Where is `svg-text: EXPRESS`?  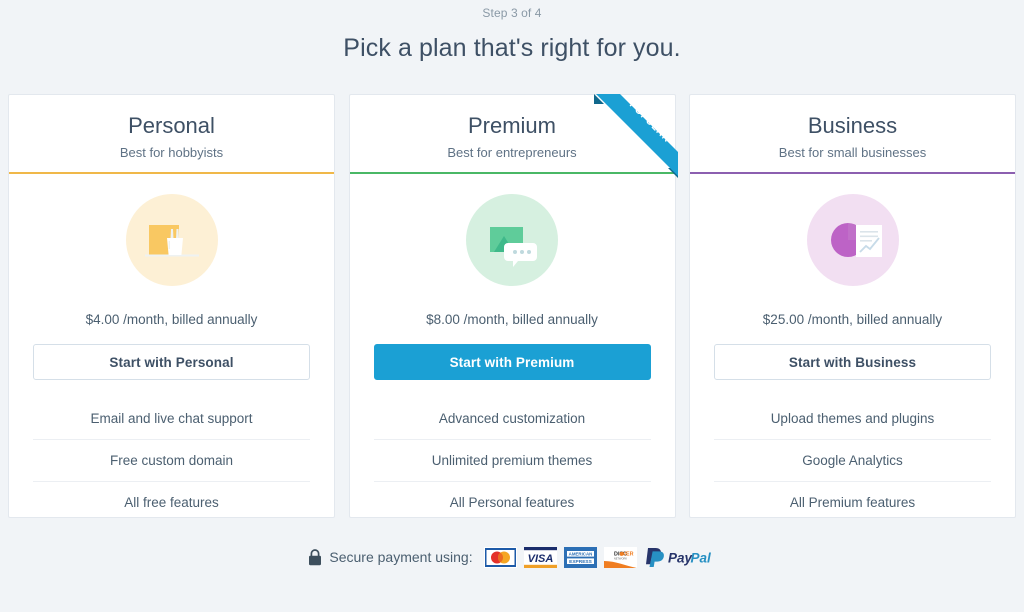
svg-text: EXPRESS is located at coordinates (580, 562).